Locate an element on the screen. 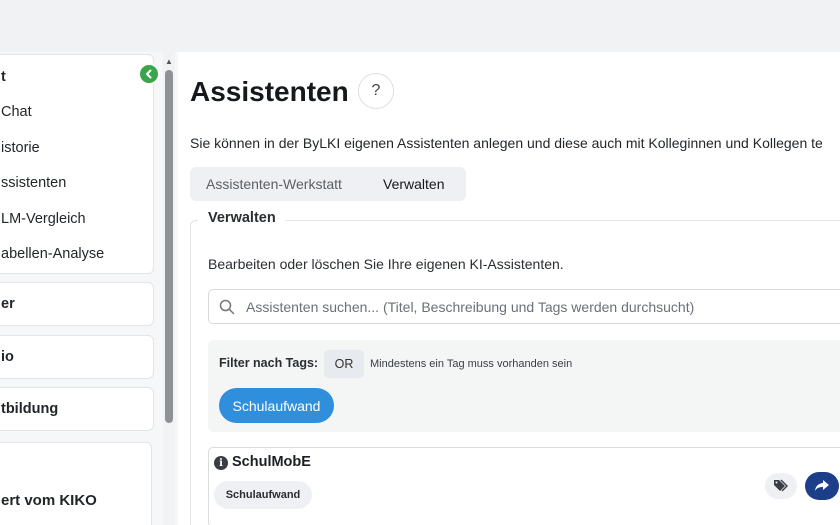  filter-tag-schulaufwand: Schulaufwand is located at coordinates (276, 405).